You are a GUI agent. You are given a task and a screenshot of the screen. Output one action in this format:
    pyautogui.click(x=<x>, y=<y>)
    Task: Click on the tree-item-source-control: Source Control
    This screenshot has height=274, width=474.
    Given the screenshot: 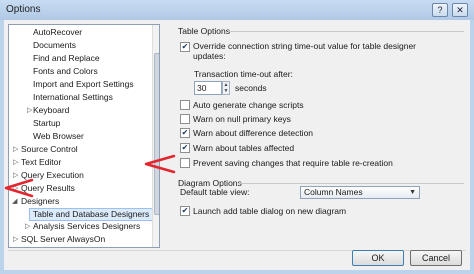 What is the action you would take?
    pyautogui.click(x=49, y=149)
    